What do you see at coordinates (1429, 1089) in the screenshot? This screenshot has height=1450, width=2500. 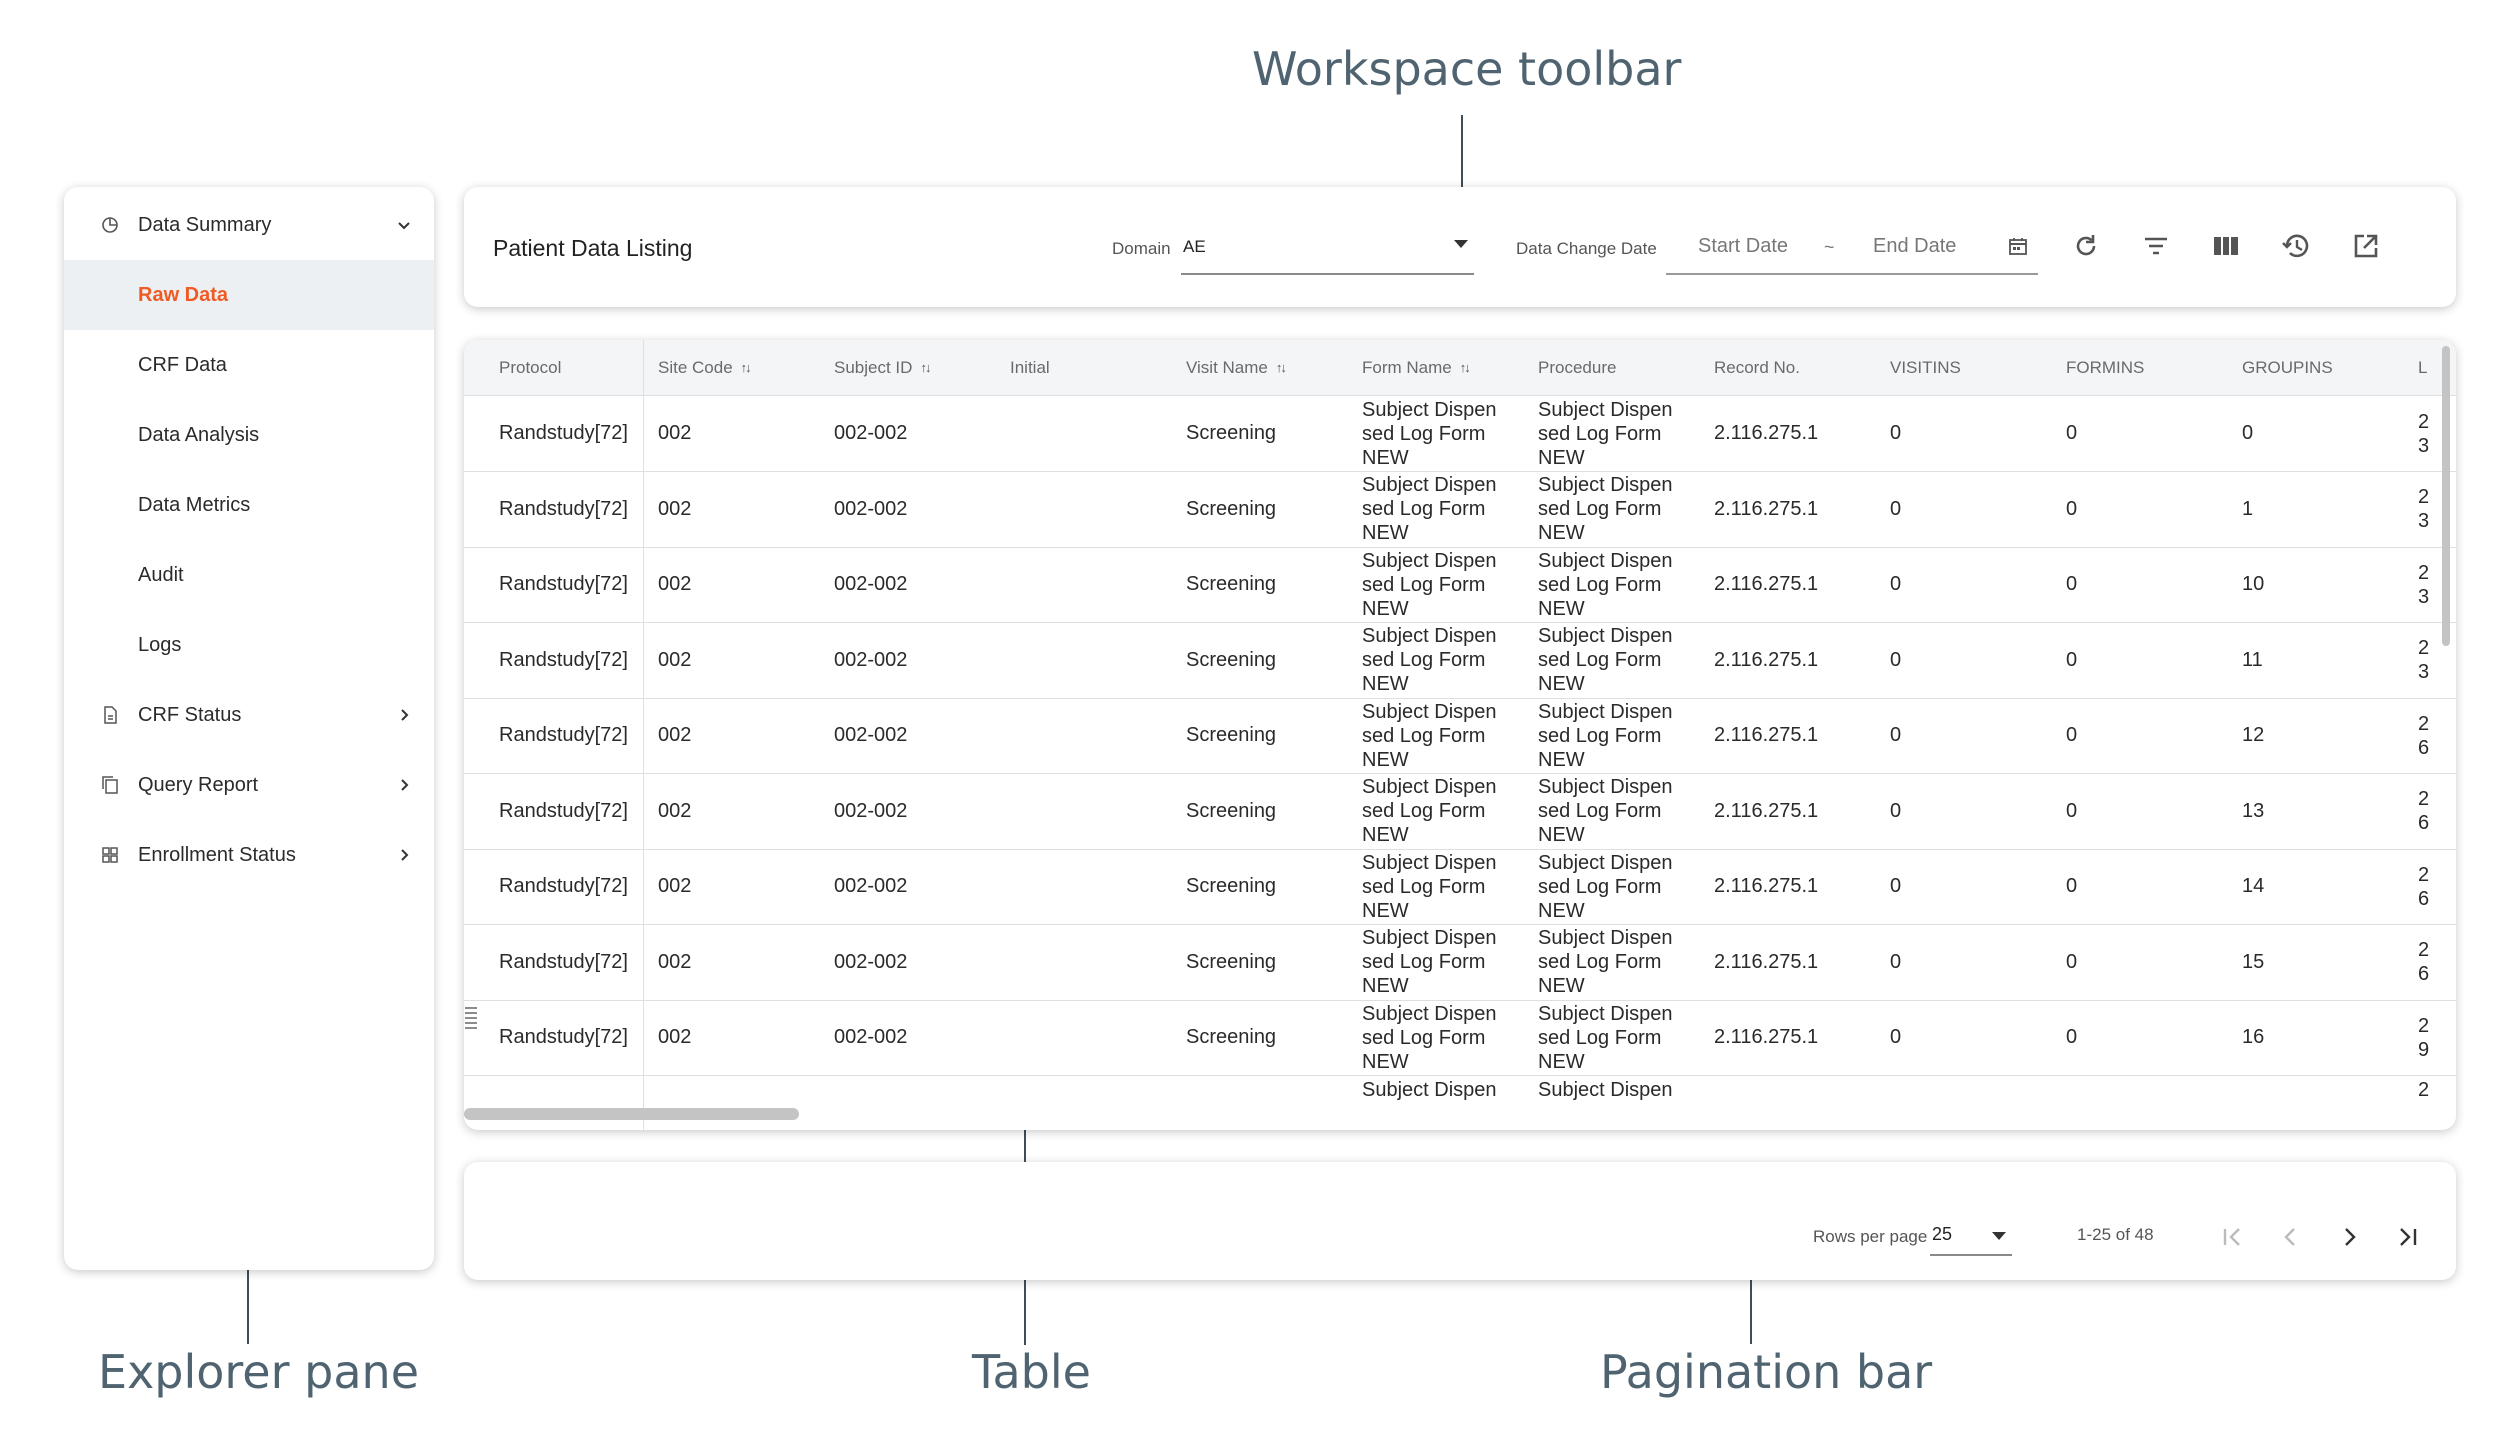 I see `table-cell-form: Subject Dispen` at bounding box center [1429, 1089].